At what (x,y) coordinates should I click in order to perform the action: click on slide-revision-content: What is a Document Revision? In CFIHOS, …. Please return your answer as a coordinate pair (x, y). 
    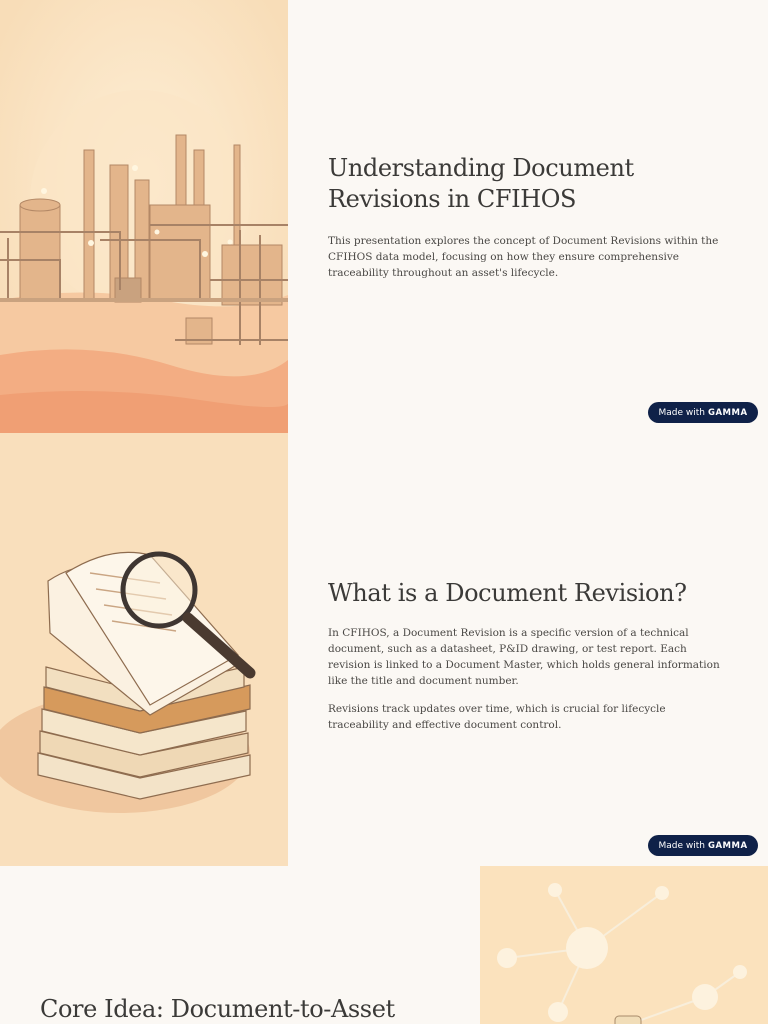
    Looking at the image, I should click on (528, 655).